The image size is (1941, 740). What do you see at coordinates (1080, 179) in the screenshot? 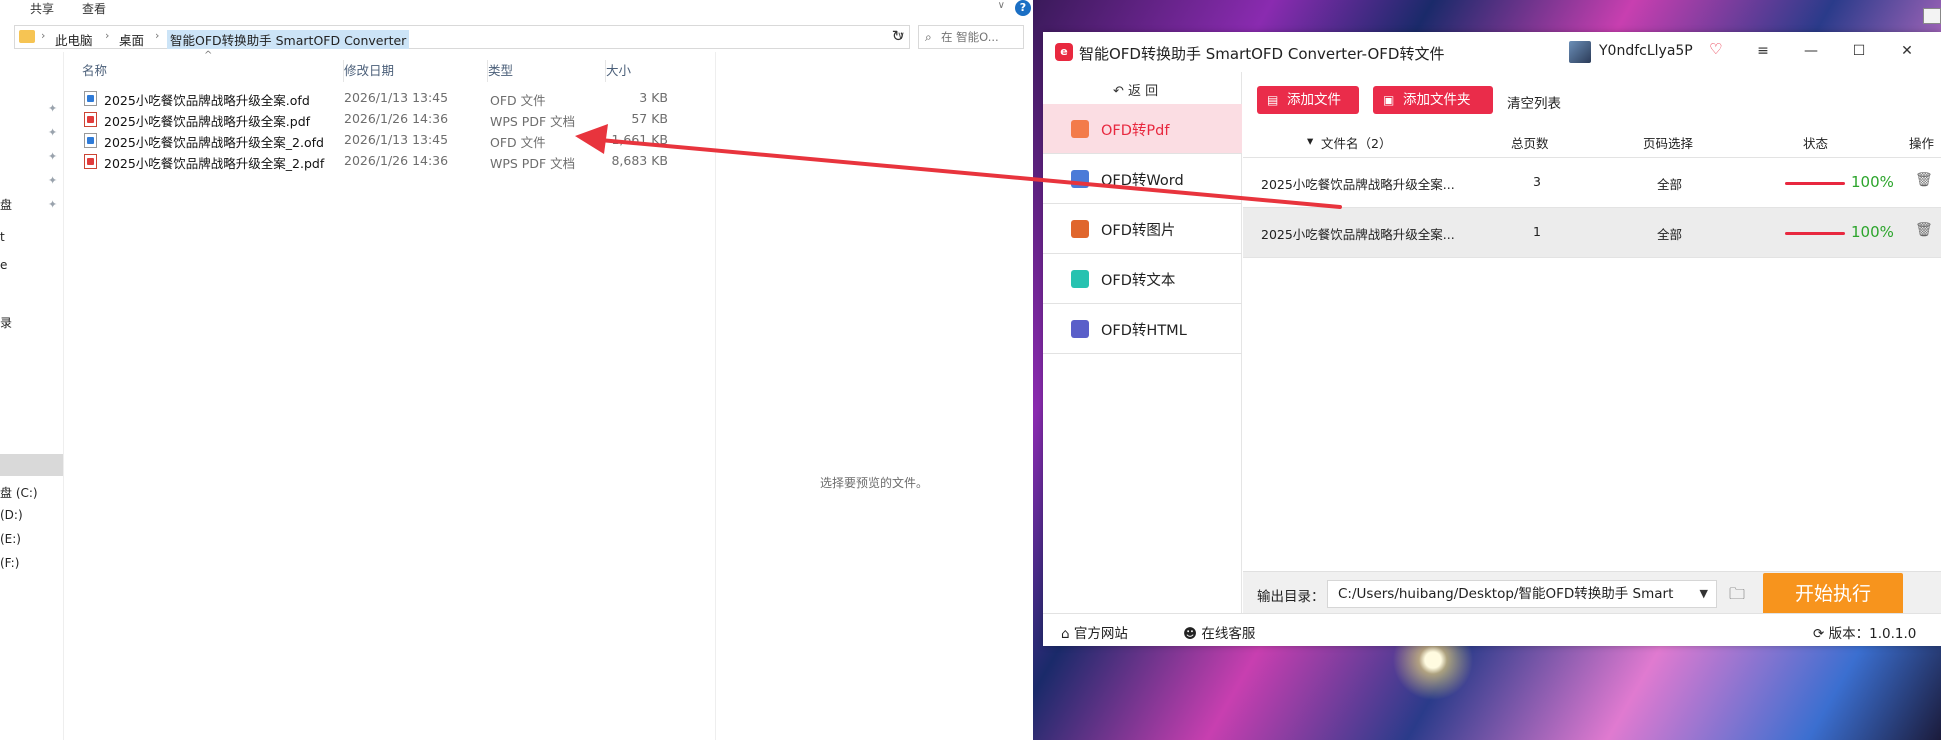
I see `word-icon` at bounding box center [1080, 179].